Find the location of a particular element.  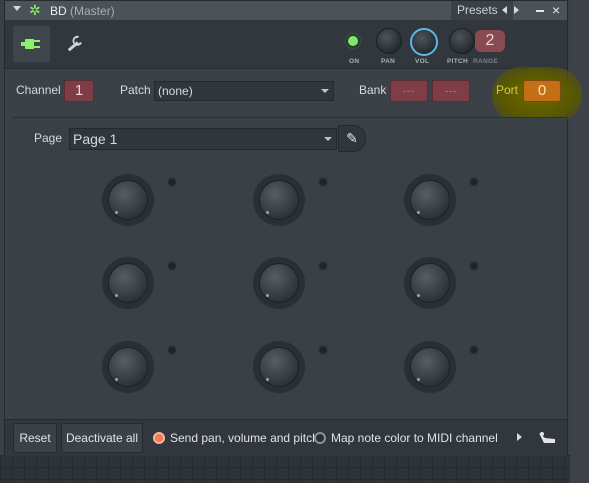

tab-plugin is located at coordinates (31, 44).